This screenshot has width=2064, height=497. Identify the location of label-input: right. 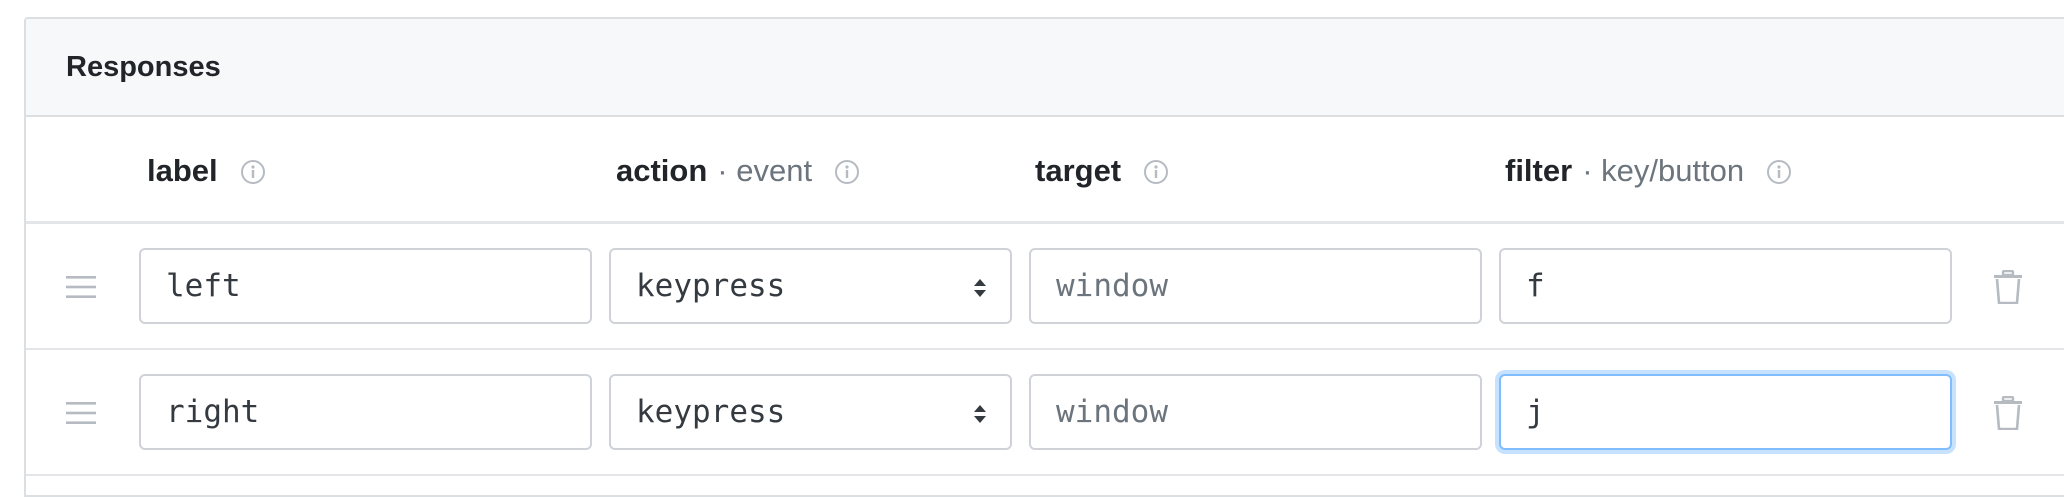
(365, 412).